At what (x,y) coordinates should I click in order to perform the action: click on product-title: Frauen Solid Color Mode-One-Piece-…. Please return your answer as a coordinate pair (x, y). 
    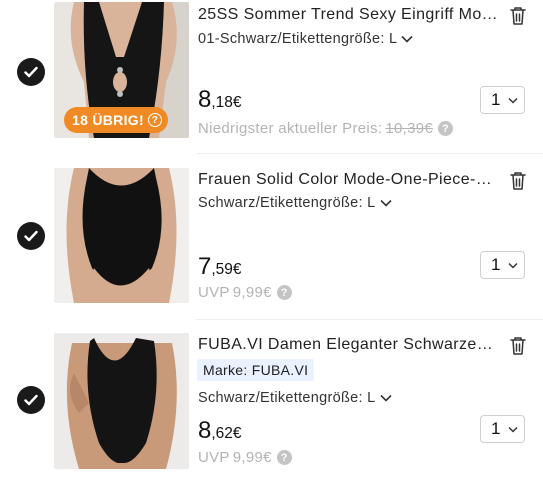
    Looking at the image, I should click on (348, 180).